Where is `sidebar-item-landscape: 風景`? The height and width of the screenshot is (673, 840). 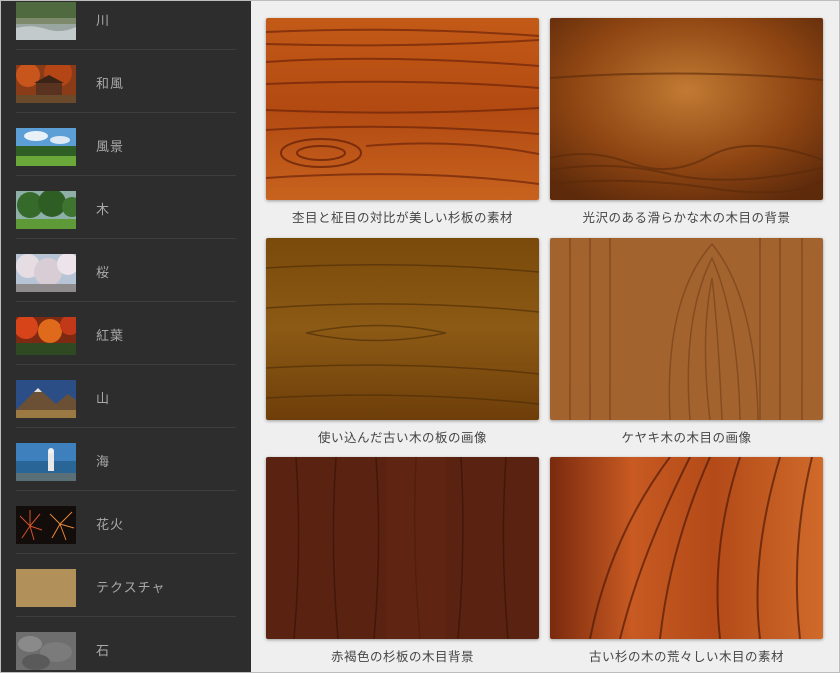 sidebar-item-landscape: 風景 is located at coordinates (126, 144).